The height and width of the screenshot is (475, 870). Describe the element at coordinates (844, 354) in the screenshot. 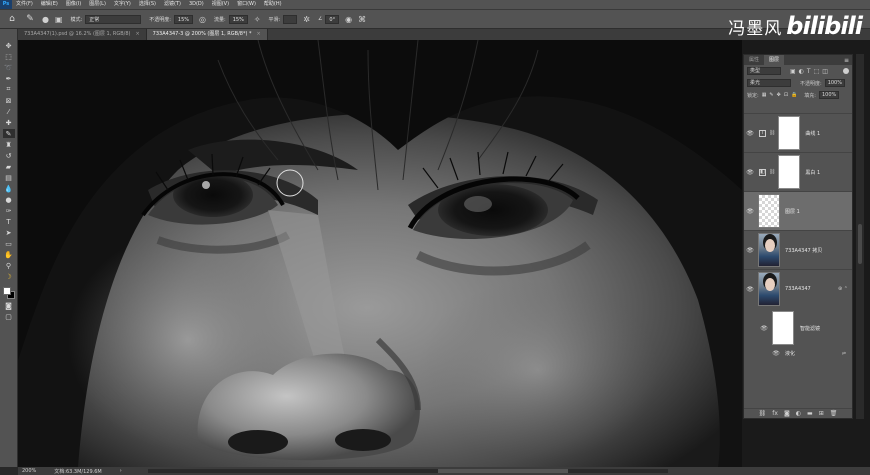

I see `filter-options-icon: ⇌` at that location.